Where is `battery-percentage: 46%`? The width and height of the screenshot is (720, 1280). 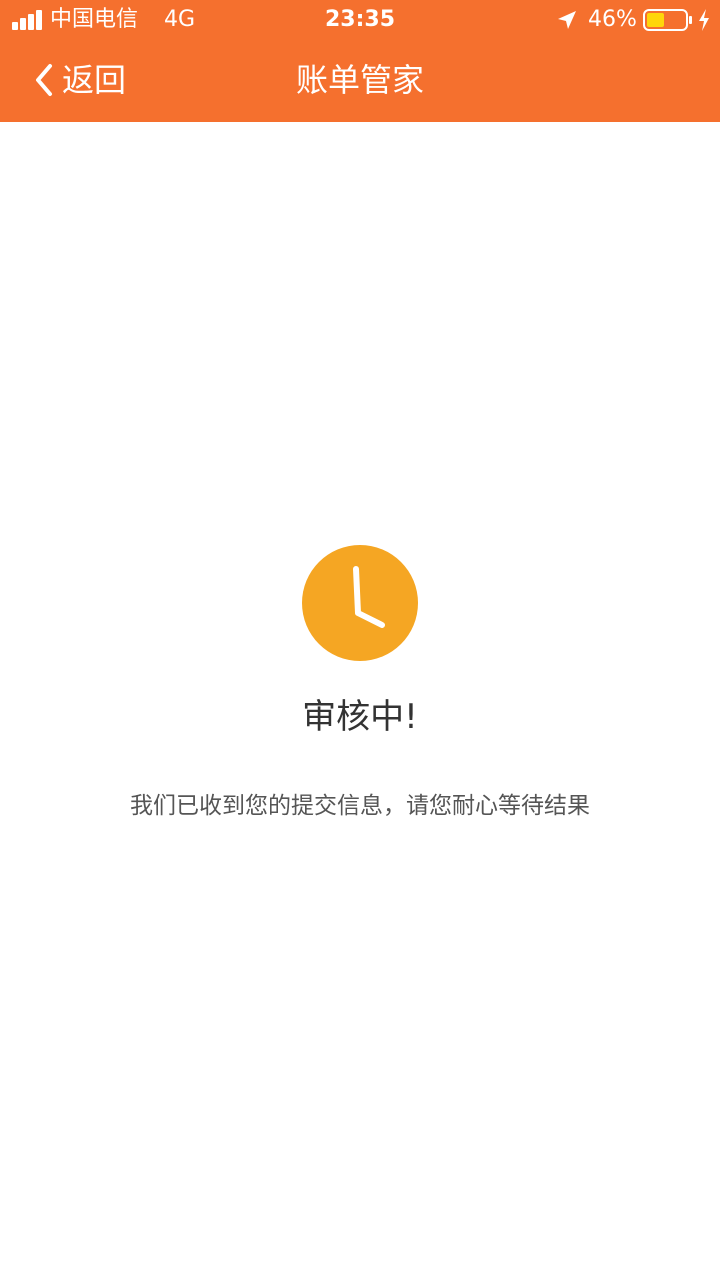
battery-percentage: 46% is located at coordinates (612, 19).